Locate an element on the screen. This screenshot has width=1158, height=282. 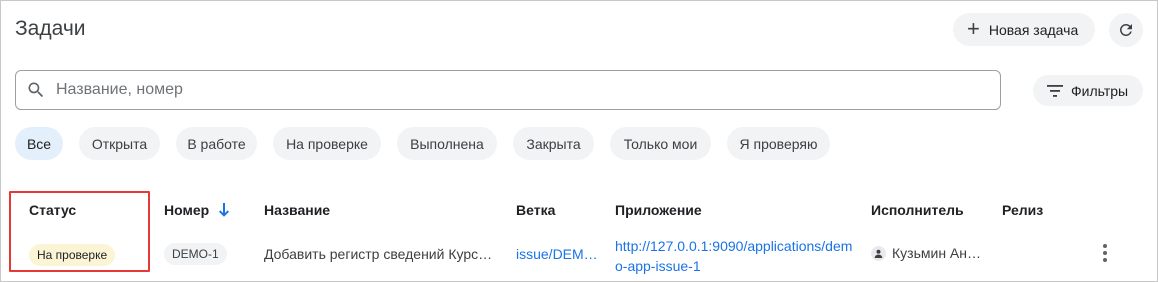
column-header-name: Название is located at coordinates (297, 210).